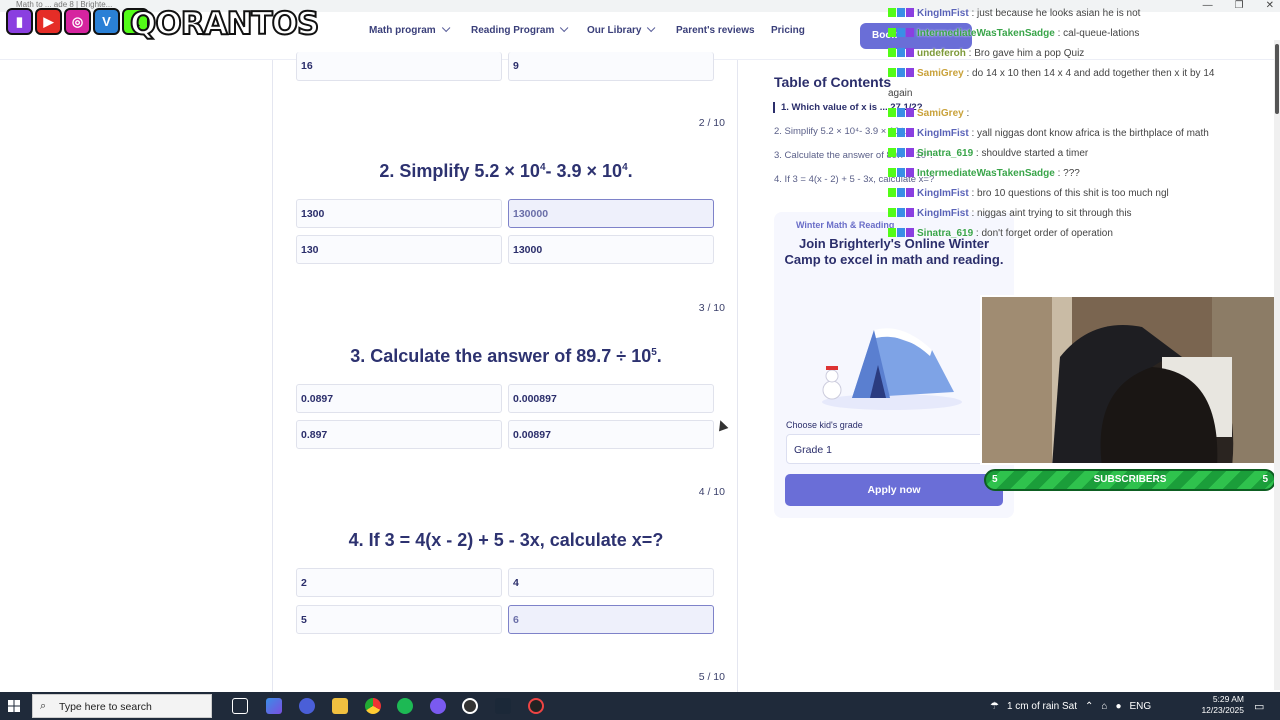 Image resolution: width=1280 pixels, height=720 pixels. Describe the element at coordinates (824, 425) in the screenshot. I see `grade-label: Choose kid's grade` at that location.